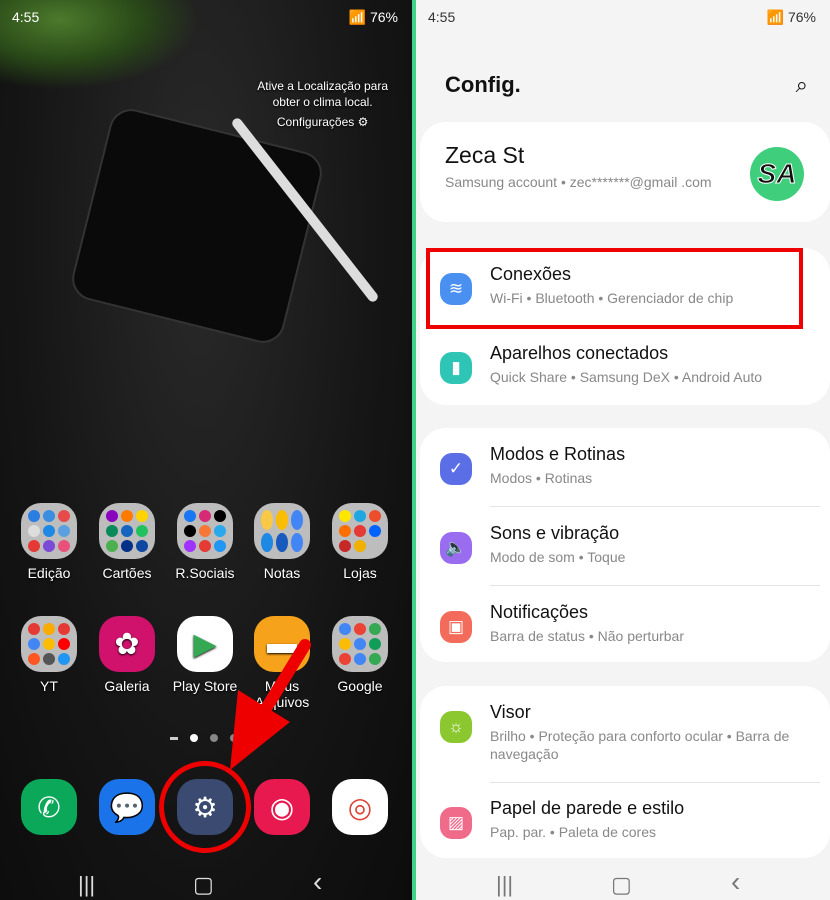 This screenshot has width=830, height=900. I want to click on item-subtitle: Modos • Rotinas, so click(541, 478).